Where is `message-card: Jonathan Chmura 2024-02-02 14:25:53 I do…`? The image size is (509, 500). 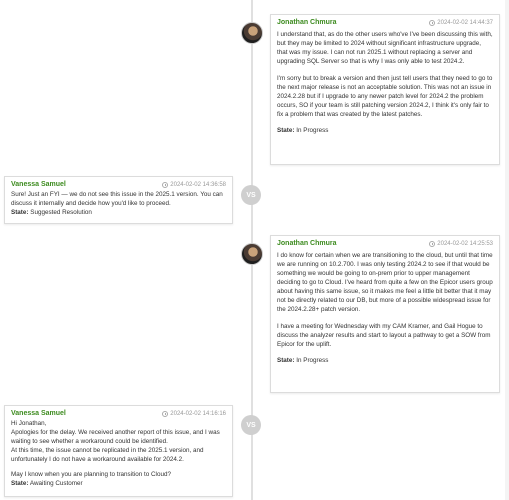
message-card: Jonathan Chmura 2024-02-02 14:25:53 I do… is located at coordinates (385, 314).